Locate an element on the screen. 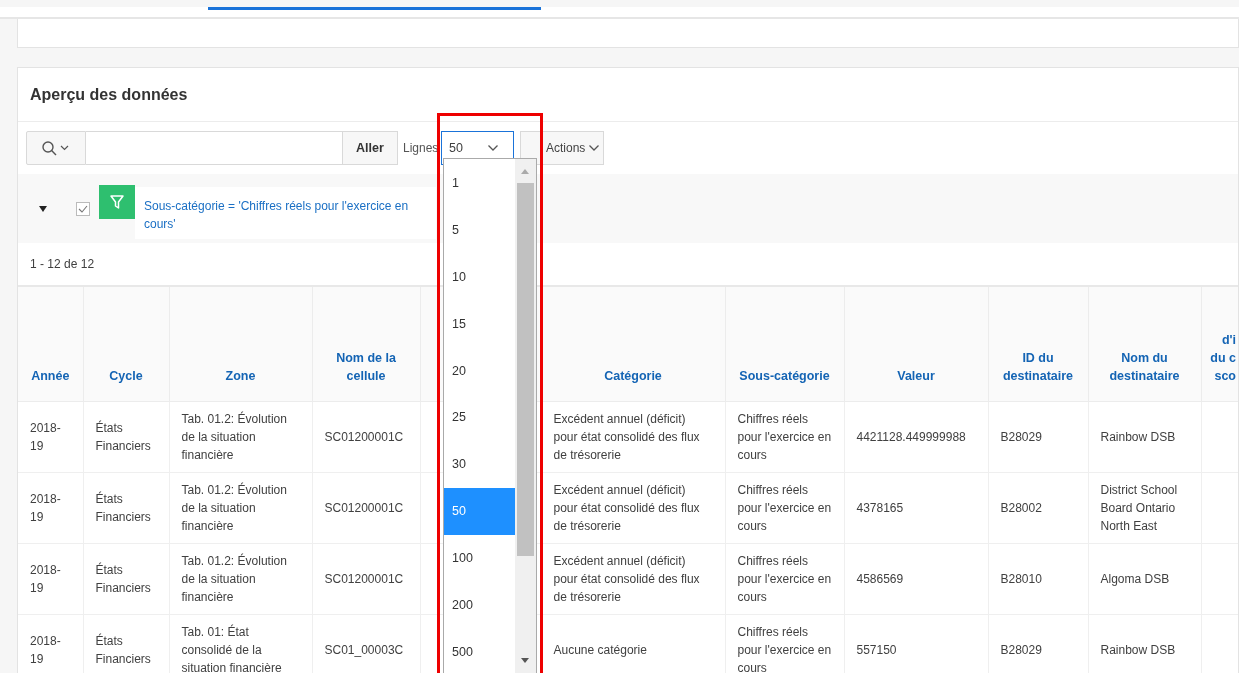 Image resolution: width=1239 pixels, height=673 pixels. go-button: Aller is located at coordinates (370, 148).